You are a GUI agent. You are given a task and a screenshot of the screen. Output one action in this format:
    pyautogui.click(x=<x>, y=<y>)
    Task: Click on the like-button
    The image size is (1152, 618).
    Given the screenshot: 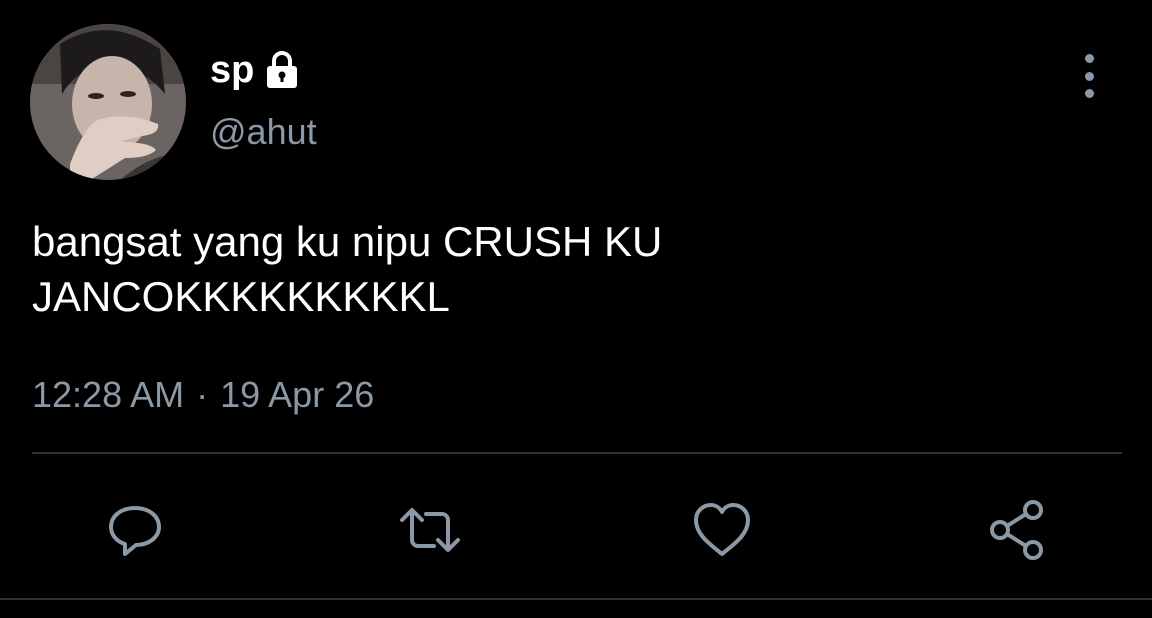 What is the action you would take?
    pyautogui.click(x=722, y=530)
    